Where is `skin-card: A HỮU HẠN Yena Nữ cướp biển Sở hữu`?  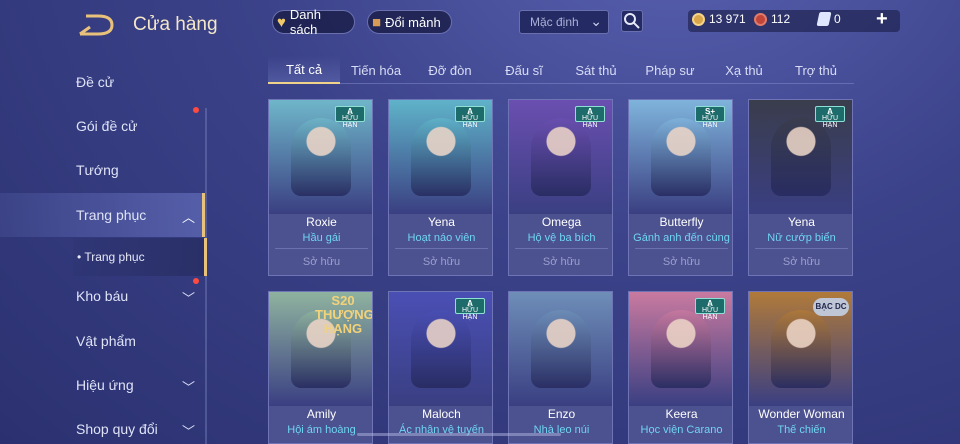 skin-card: A HỮU HẠN Yena Nữ cướp biển Sở hữu is located at coordinates (800, 187).